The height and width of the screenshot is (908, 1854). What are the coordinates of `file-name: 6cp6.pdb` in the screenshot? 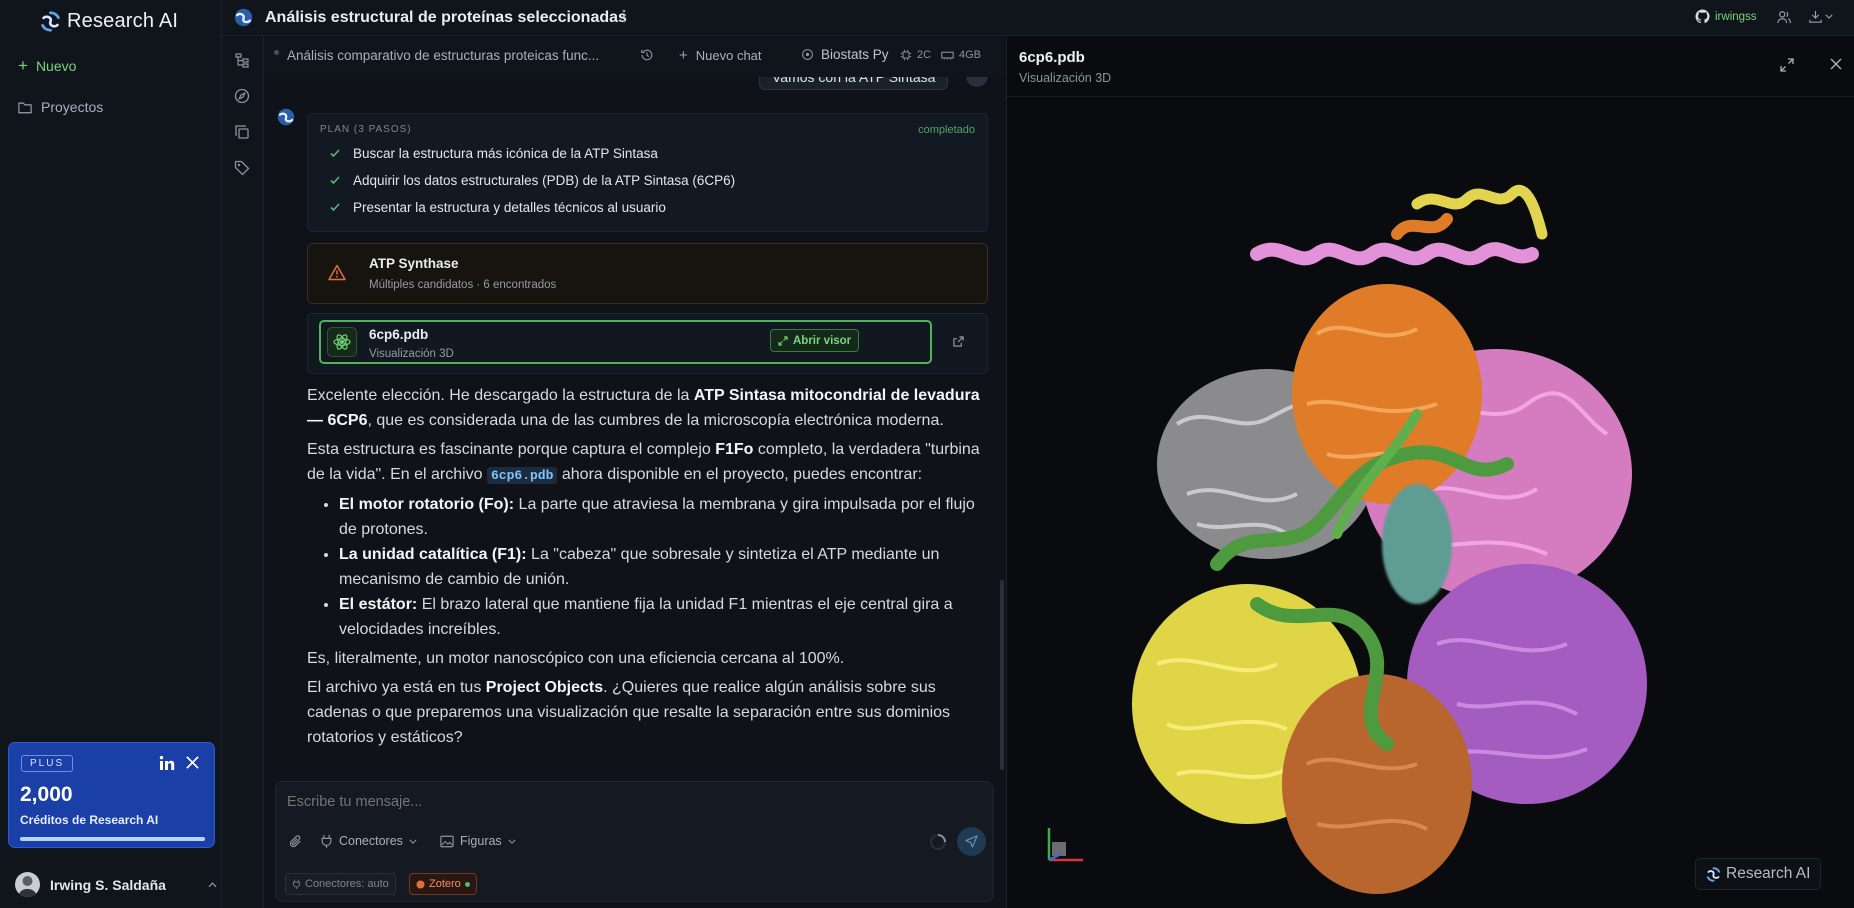 It's located at (399, 334).